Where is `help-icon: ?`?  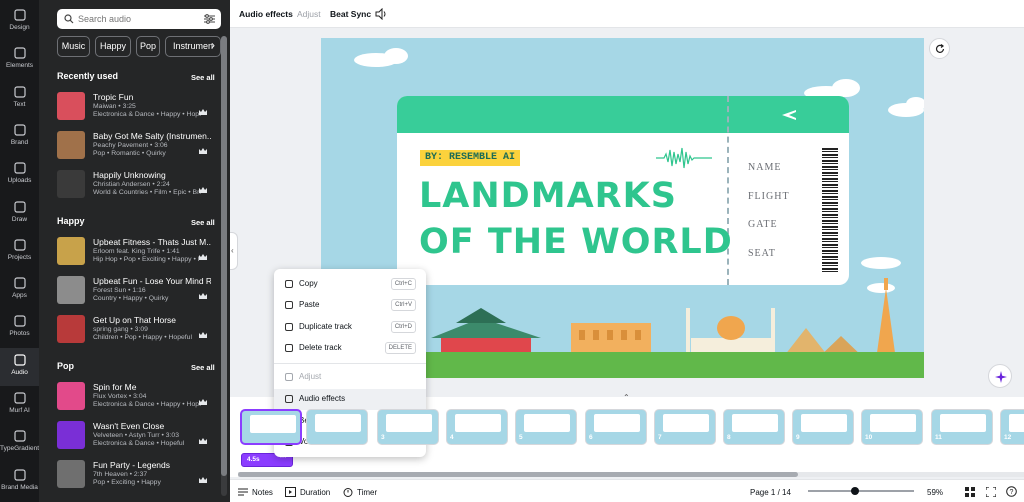 help-icon: ? is located at coordinates (1011, 491).